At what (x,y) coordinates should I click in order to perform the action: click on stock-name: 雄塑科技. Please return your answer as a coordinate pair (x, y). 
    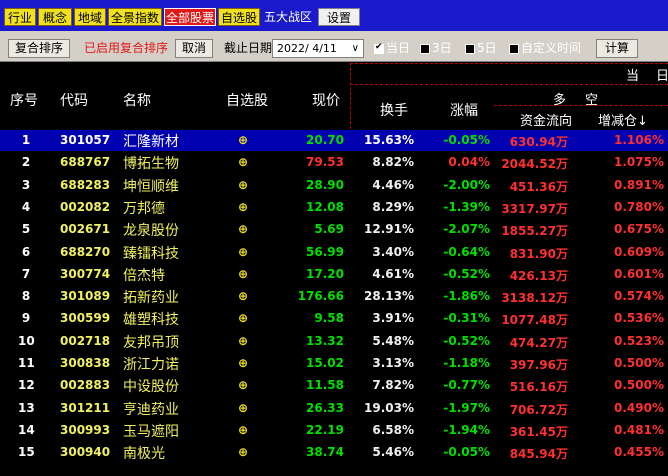
    Looking at the image, I should click on (151, 320).